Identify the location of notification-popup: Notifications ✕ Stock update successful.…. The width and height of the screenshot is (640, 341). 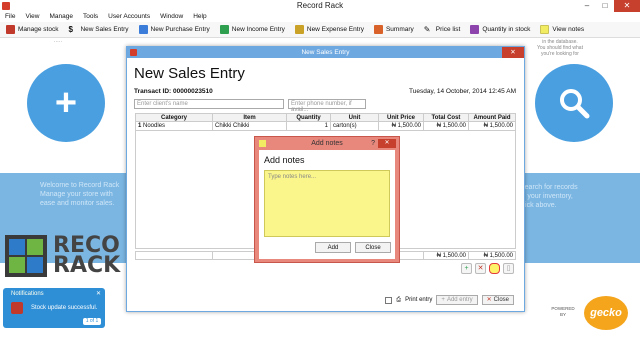
(54, 308).